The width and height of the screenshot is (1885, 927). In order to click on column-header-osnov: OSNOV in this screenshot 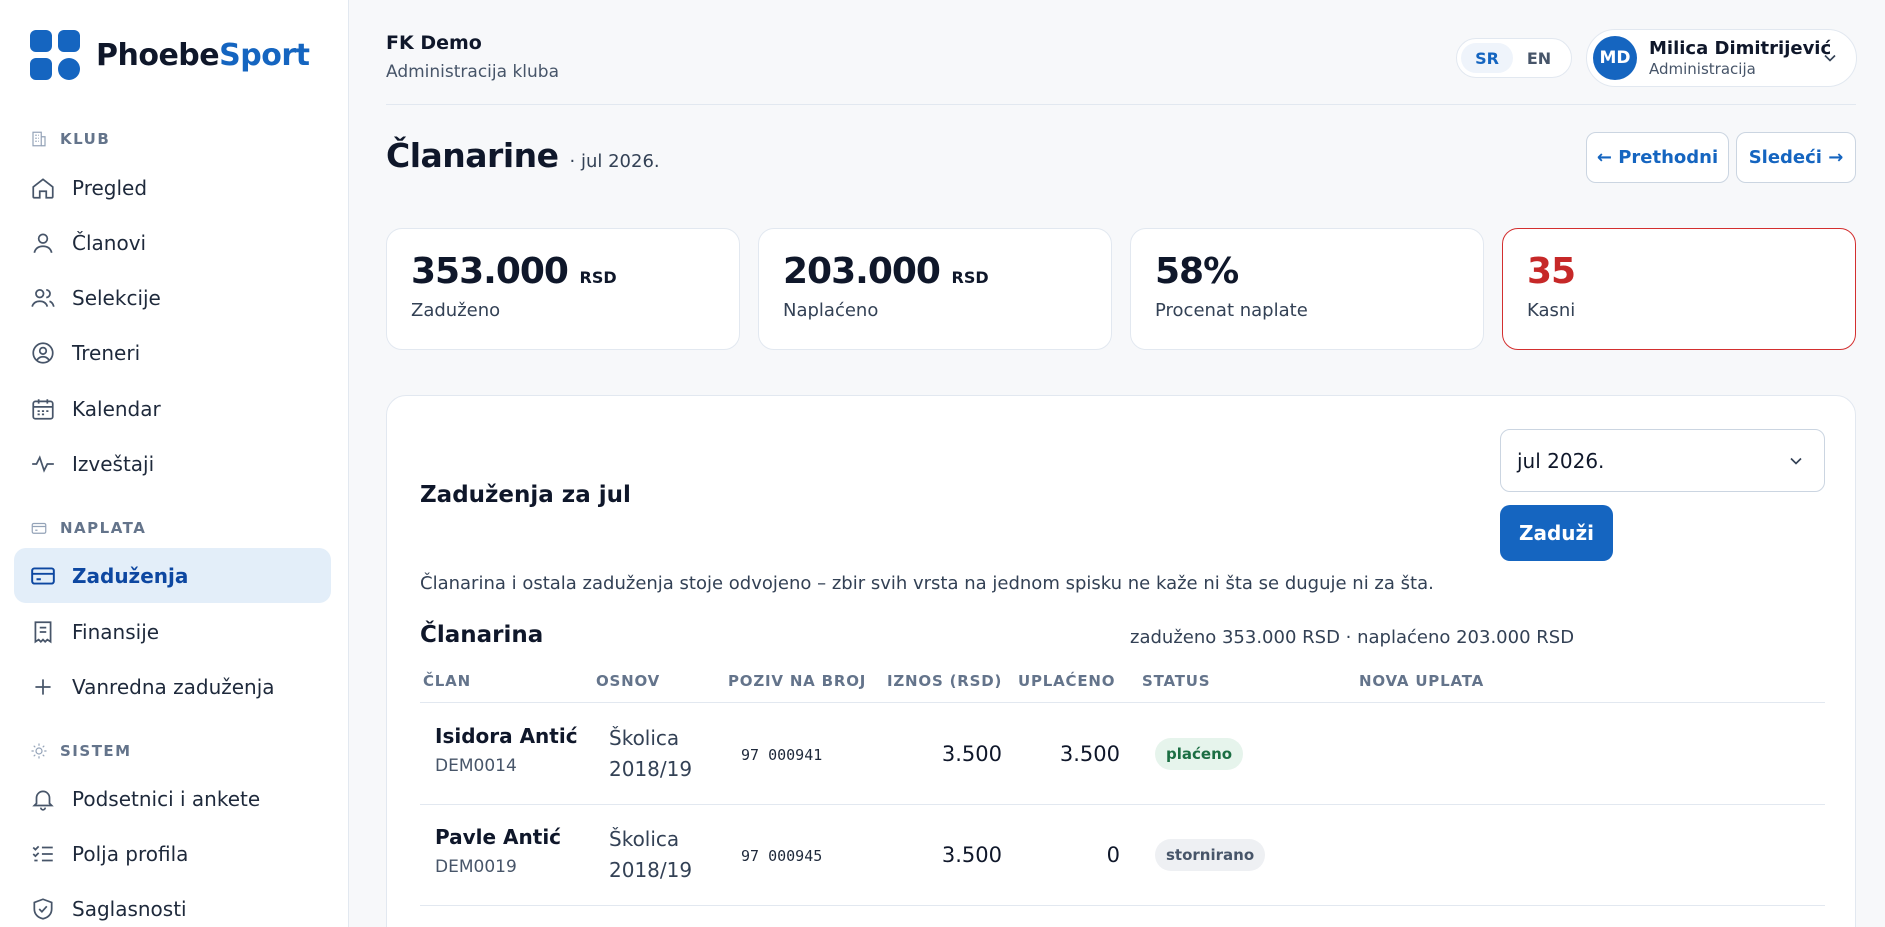, I will do `click(628, 681)`.